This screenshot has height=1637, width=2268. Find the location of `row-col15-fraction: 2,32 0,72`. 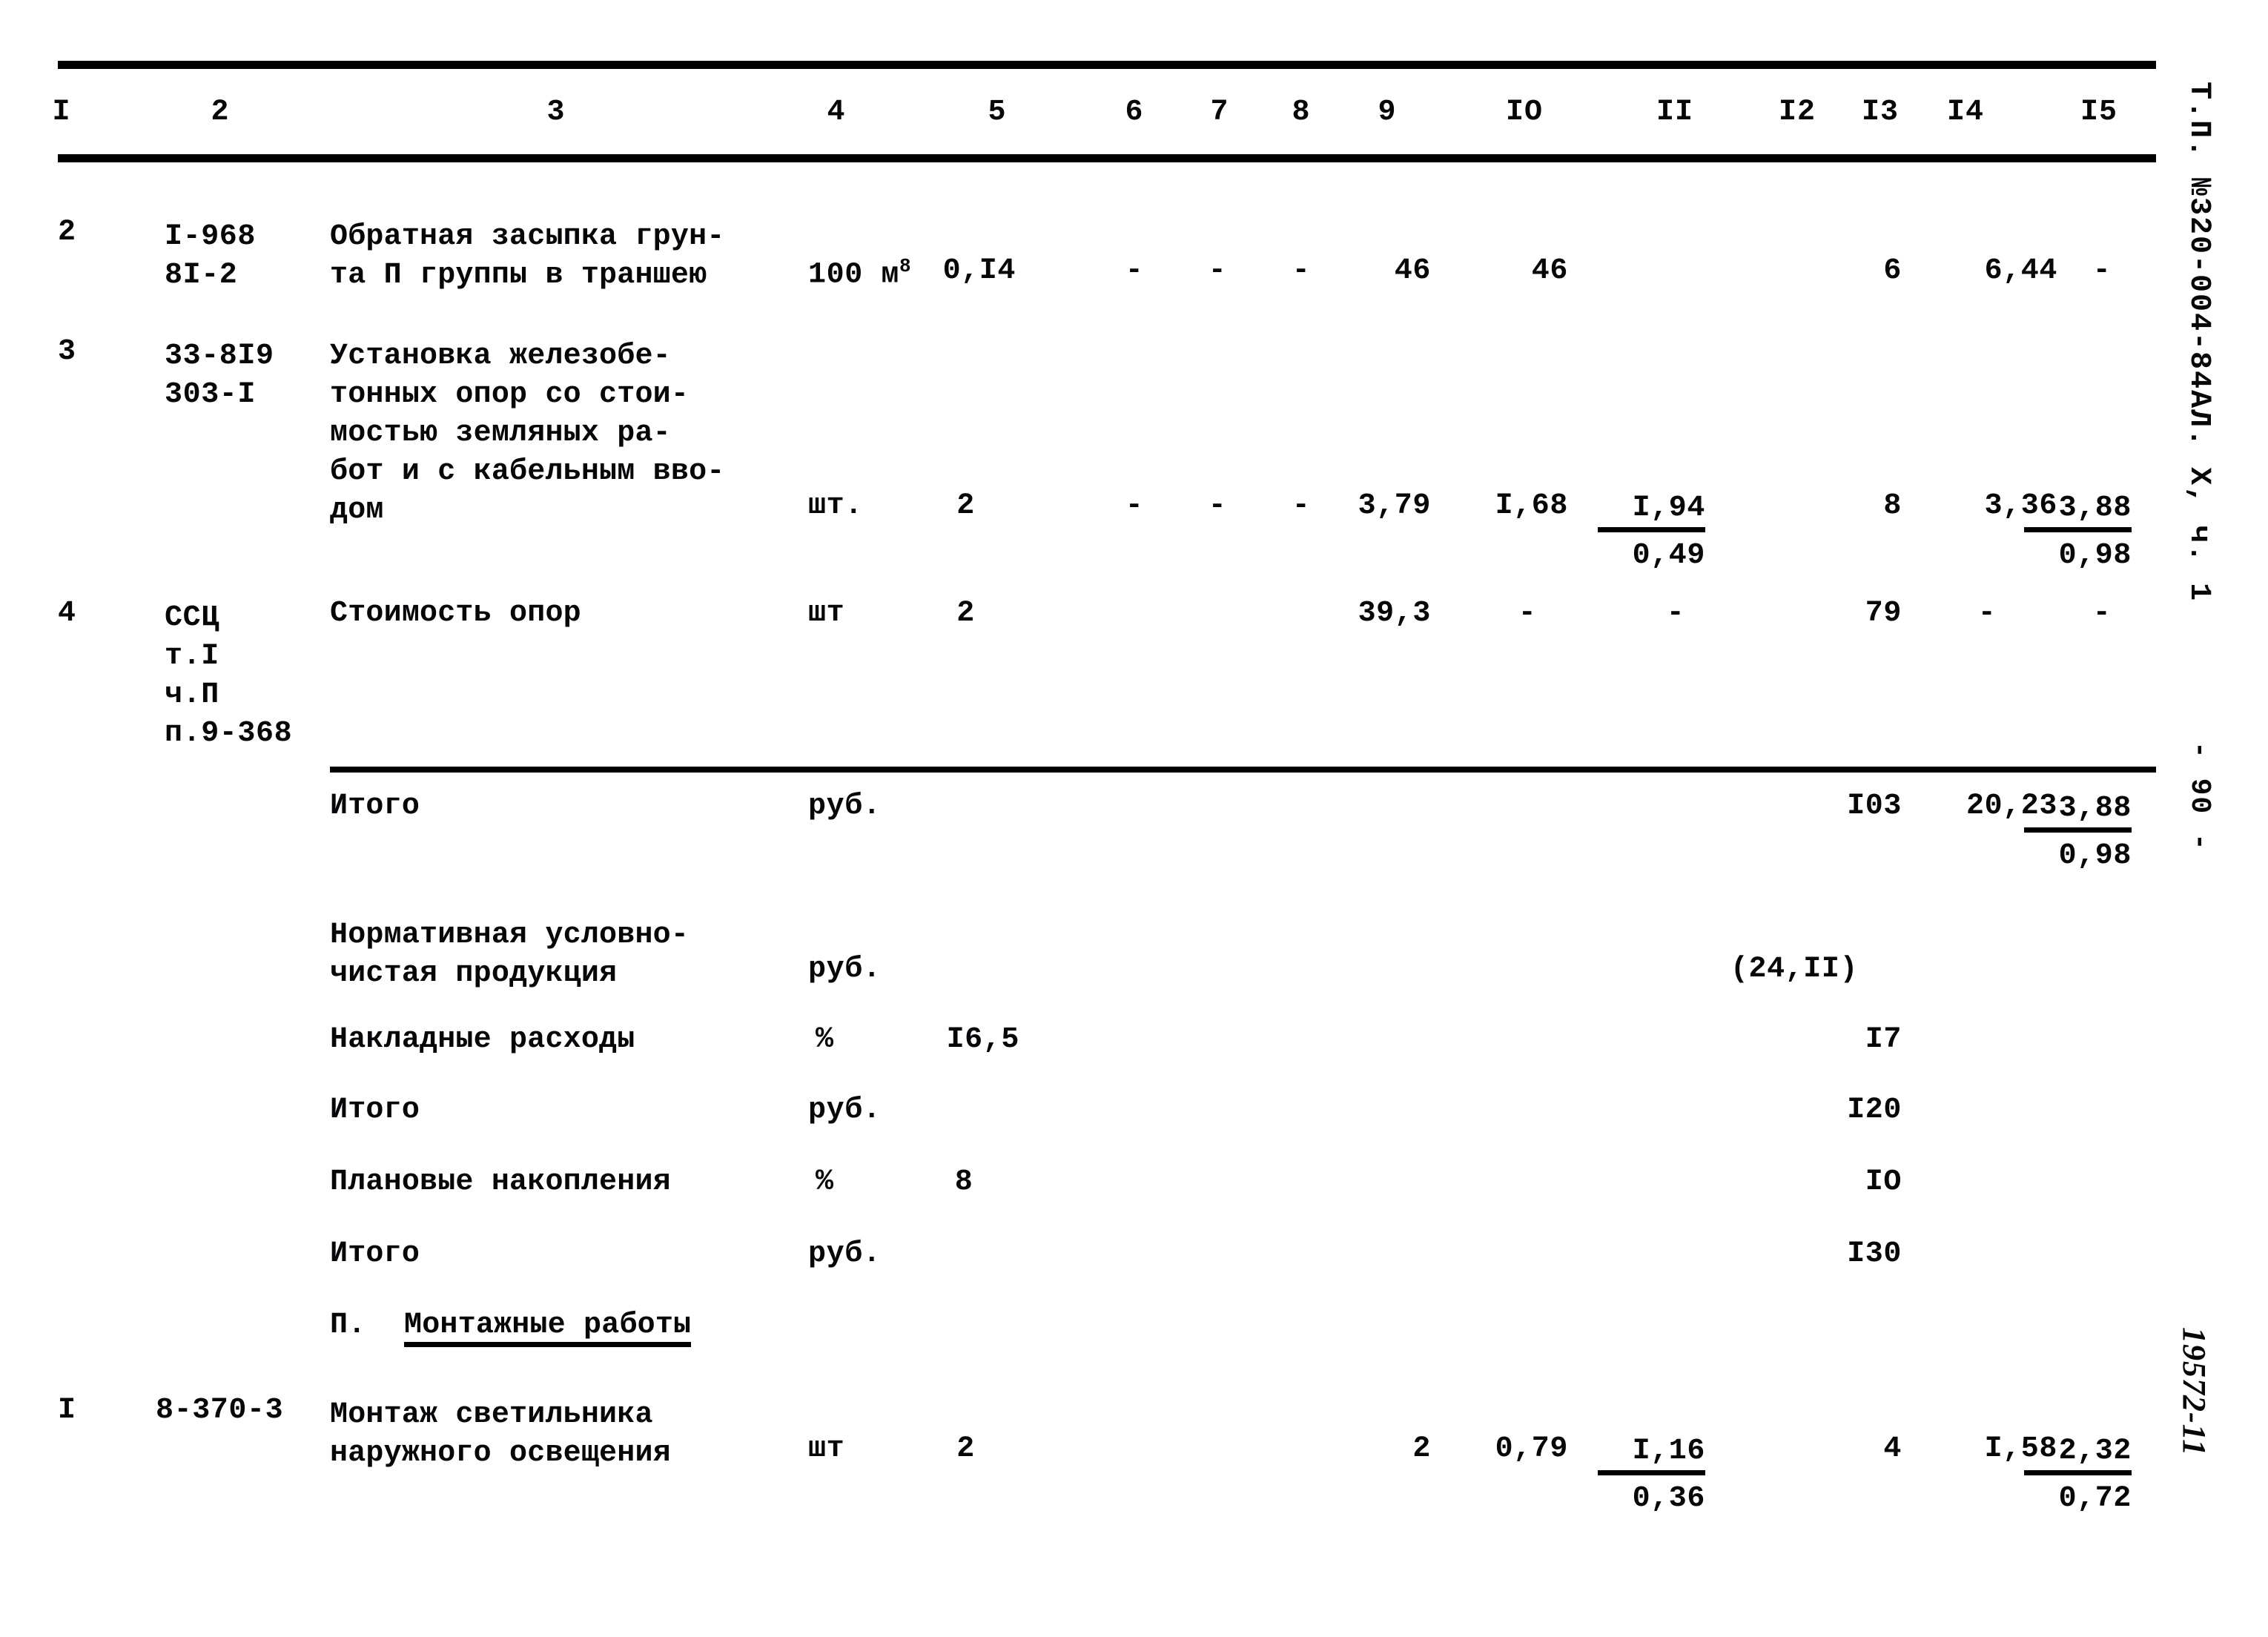

row-col15-fraction: 2,32 0,72 is located at coordinates (2078, 1475).